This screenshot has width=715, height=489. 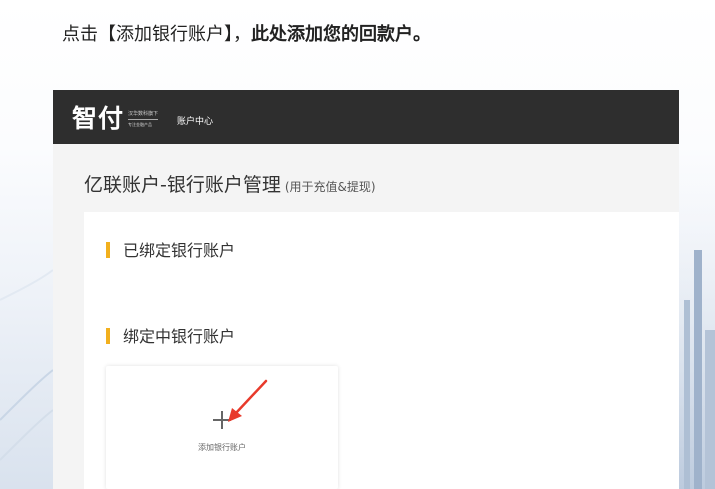 What do you see at coordinates (98, 117) in the screenshot?
I see `logo: 智付` at bounding box center [98, 117].